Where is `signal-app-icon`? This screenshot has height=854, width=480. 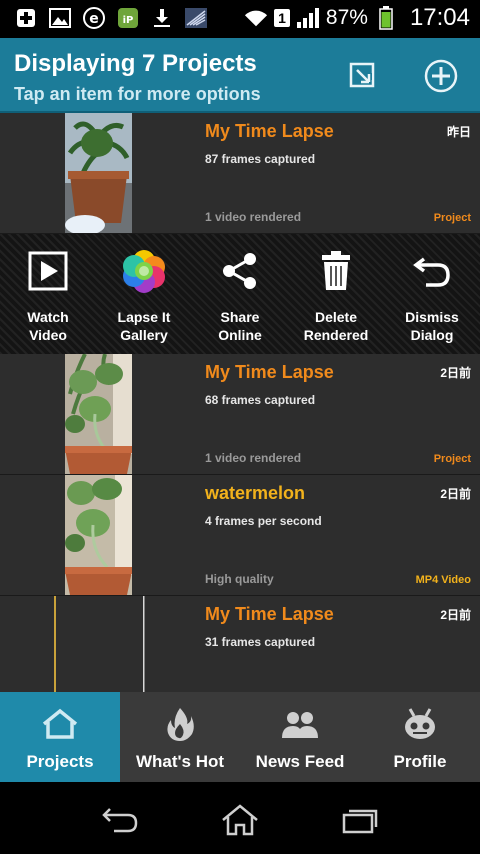
signal-app-icon is located at coordinates (196, 18).